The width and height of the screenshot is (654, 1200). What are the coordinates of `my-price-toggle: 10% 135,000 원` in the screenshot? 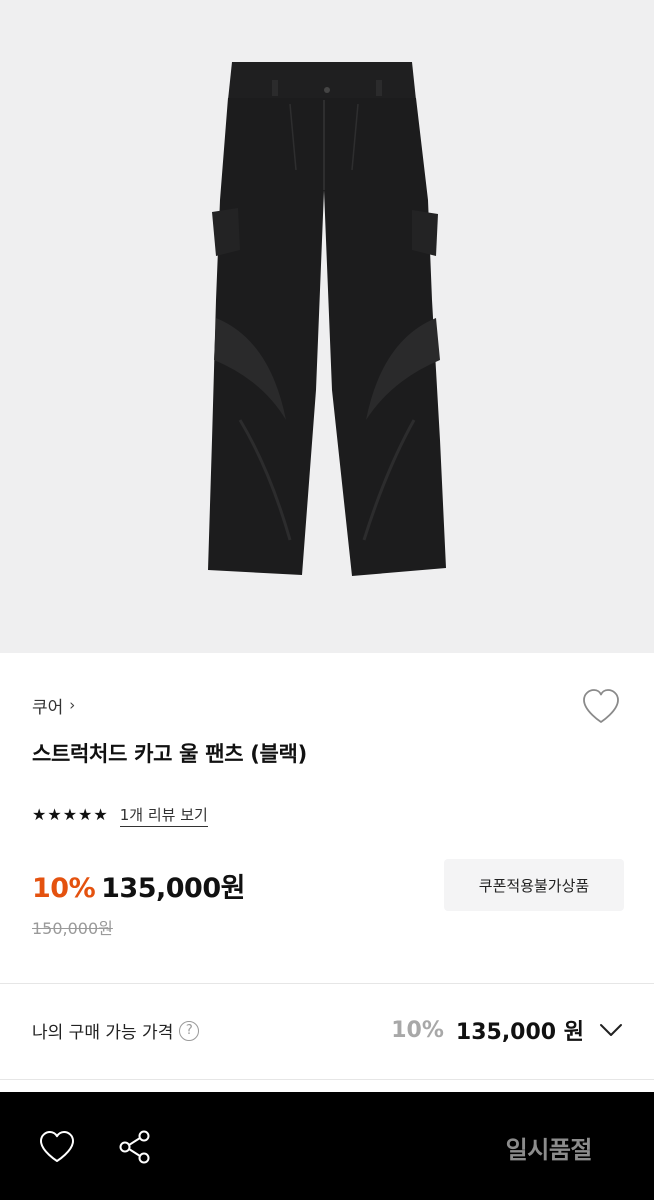 It's located at (507, 1030).